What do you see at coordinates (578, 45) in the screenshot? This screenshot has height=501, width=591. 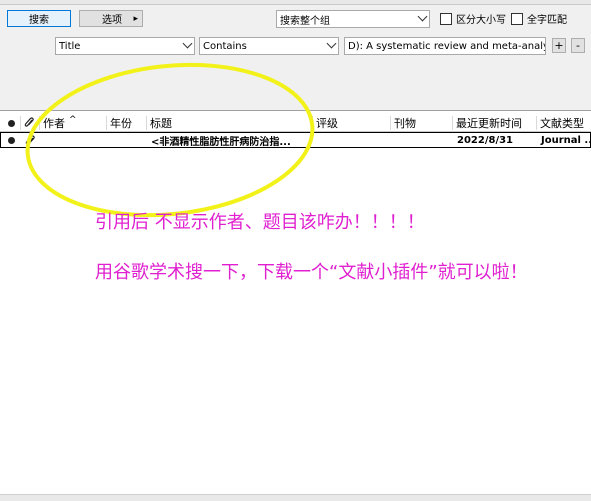 I see `remove-condition-button: -` at bounding box center [578, 45].